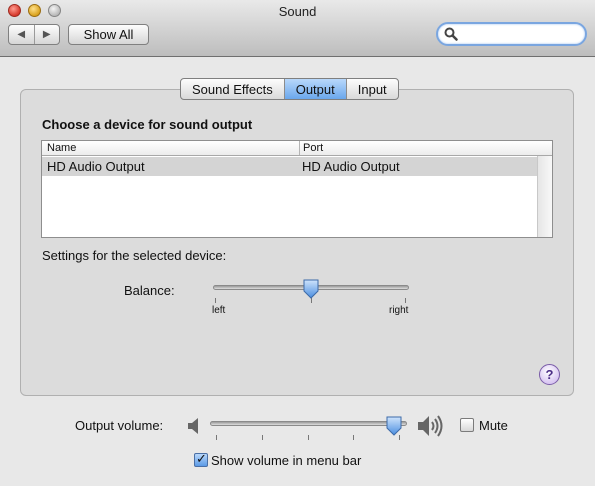 This screenshot has width=595, height=486. I want to click on right-arrow-icon: ▶, so click(46, 34).